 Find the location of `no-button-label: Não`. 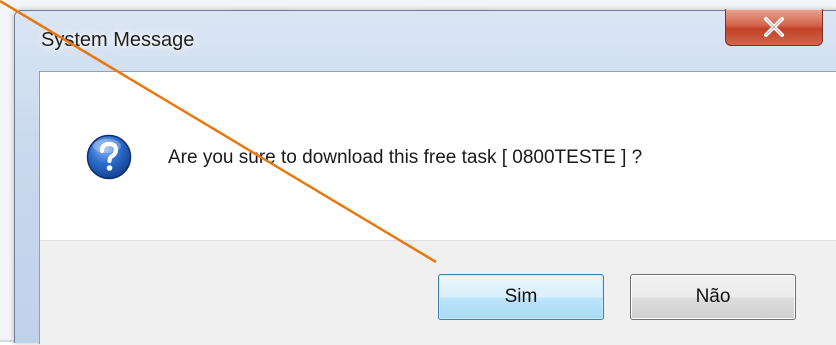

no-button-label: Não is located at coordinates (713, 296).